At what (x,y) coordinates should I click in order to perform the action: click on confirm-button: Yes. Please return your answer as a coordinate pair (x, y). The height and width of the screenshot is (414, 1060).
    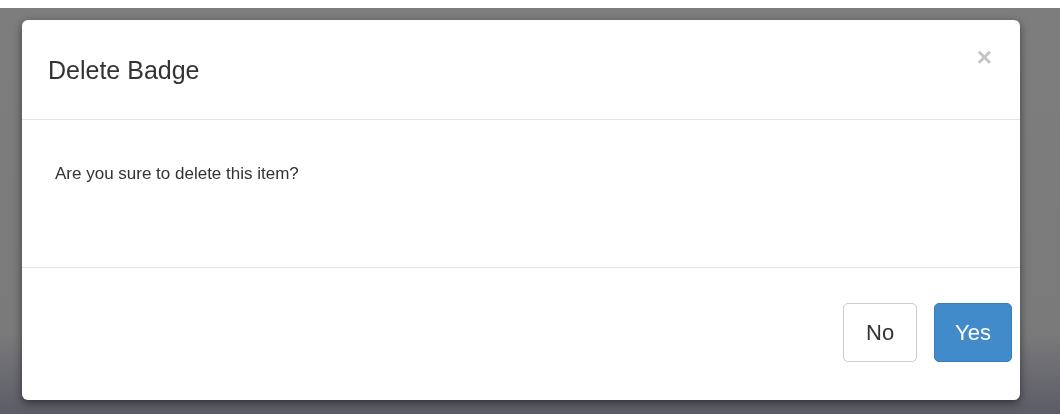
    Looking at the image, I should click on (973, 332).